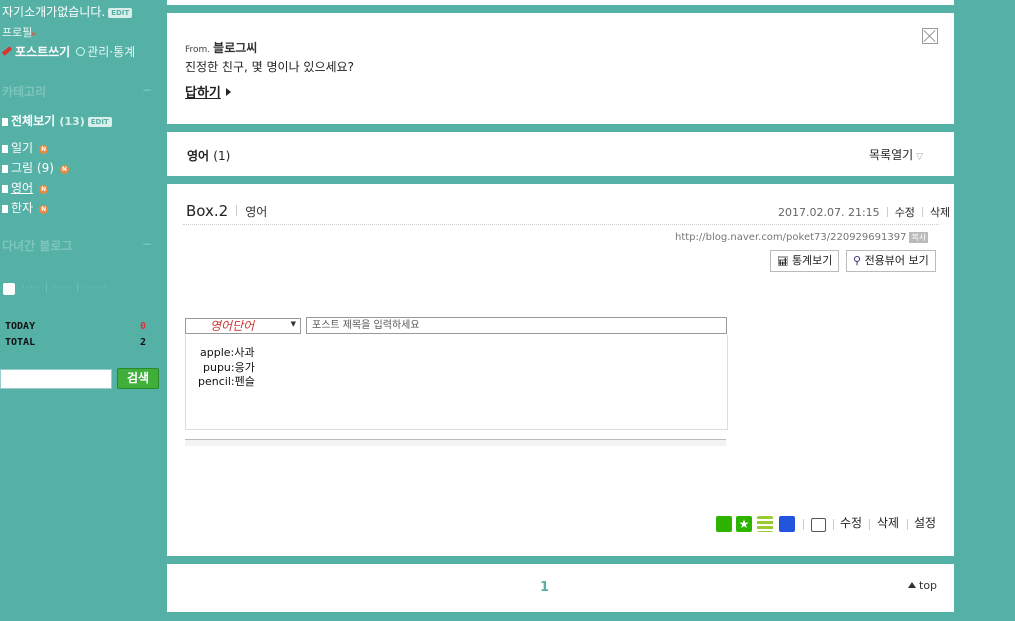  I want to click on category-hanja: 한자 N, so click(25, 207).